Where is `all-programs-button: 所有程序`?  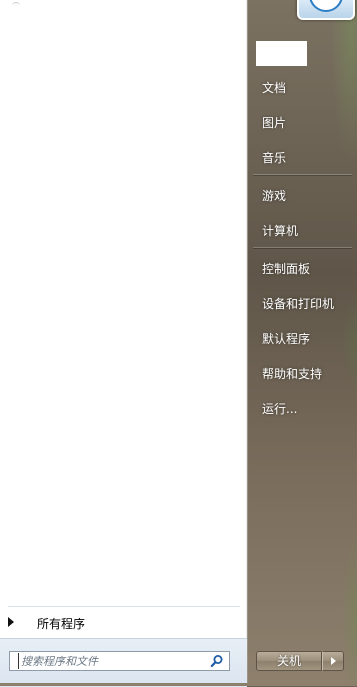
all-programs-button: 所有程序 is located at coordinates (123, 622).